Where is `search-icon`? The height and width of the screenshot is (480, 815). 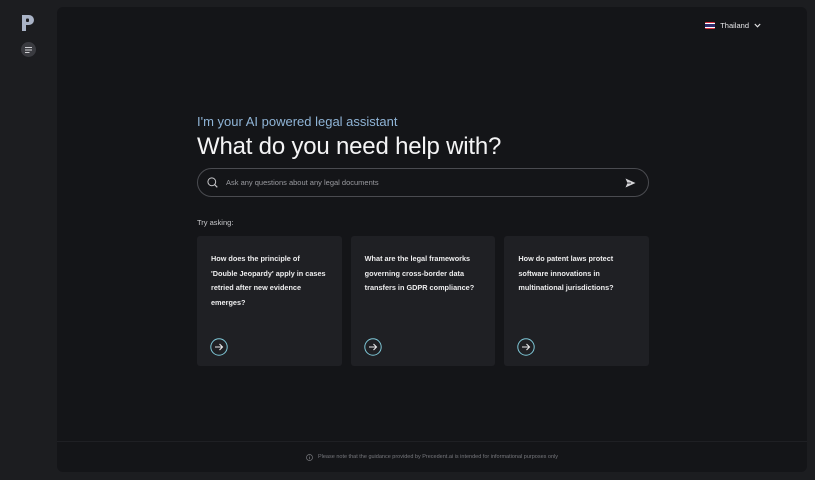 search-icon is located at coordinates (212, 182).